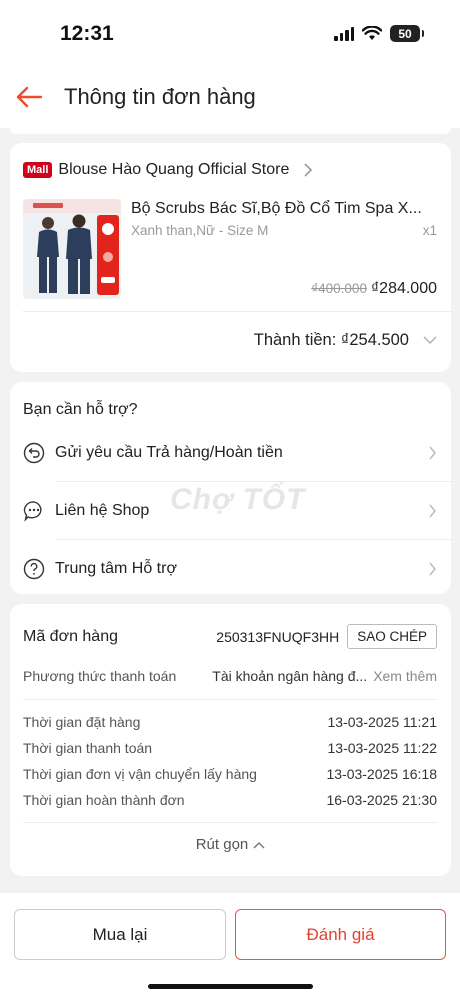 The image size is (460, 1000). I want to click on status-icons: 50, so click(379, 33).